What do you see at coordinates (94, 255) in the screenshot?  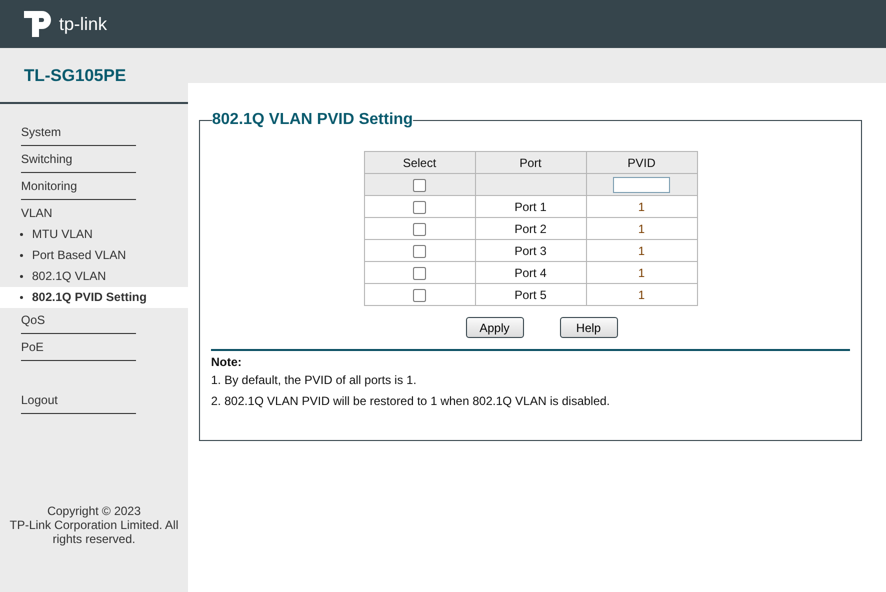 I see `nav-subitem: Port Based VLAN` at bounding box center [94, 255].